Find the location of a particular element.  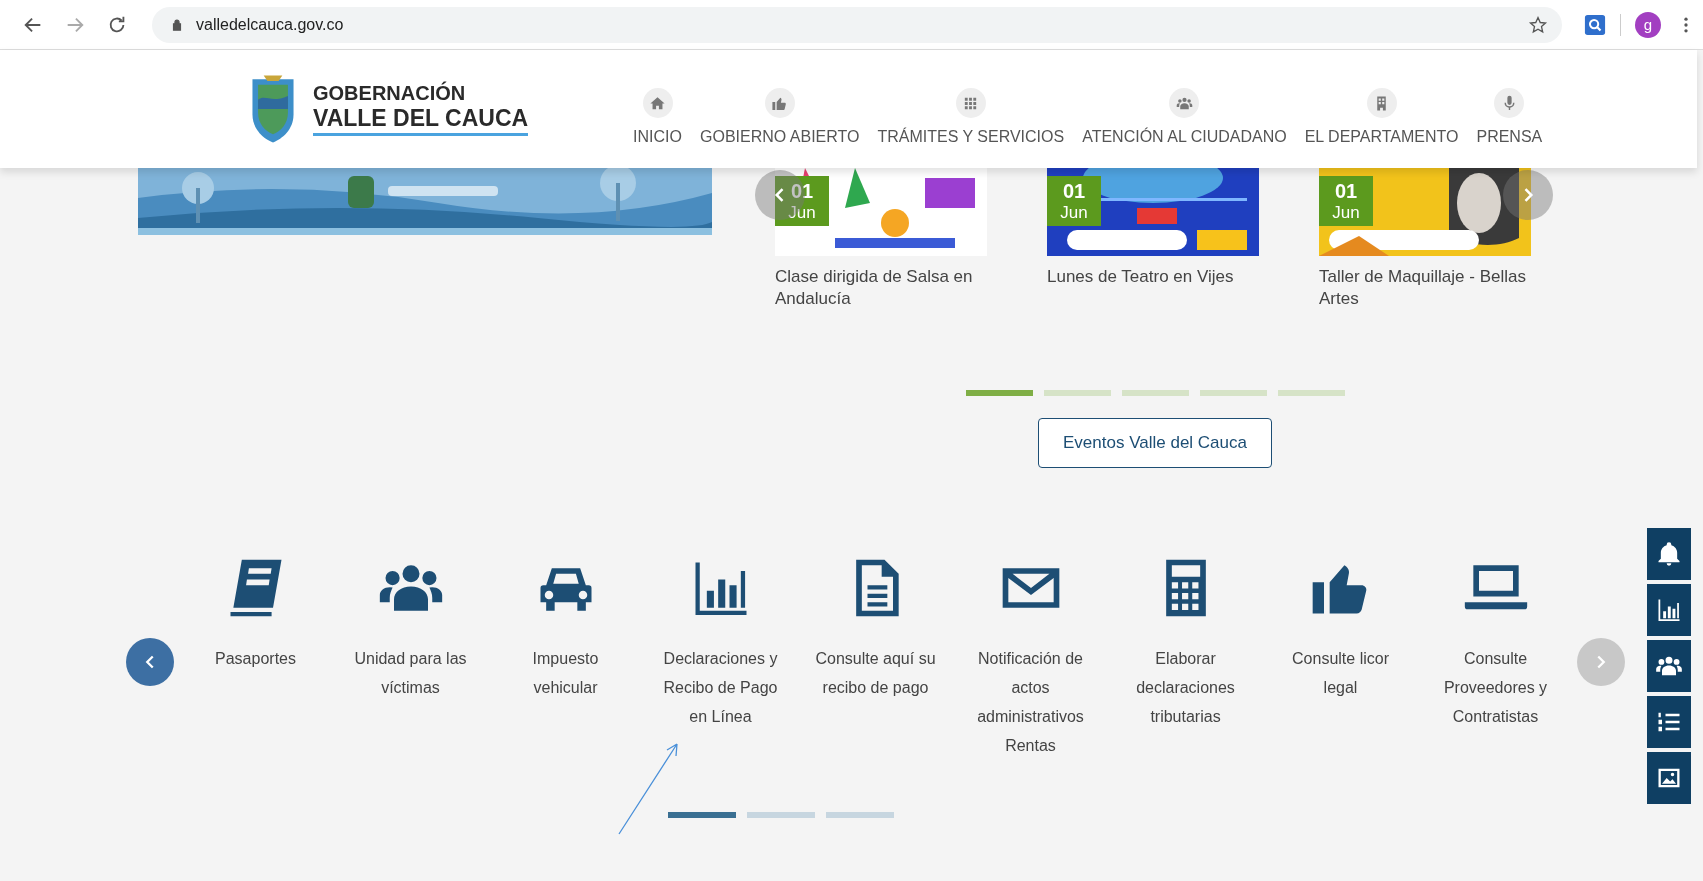

event-title: Taller de Maquillaje - Bellas Artes is located at coordinates (1425, 288).